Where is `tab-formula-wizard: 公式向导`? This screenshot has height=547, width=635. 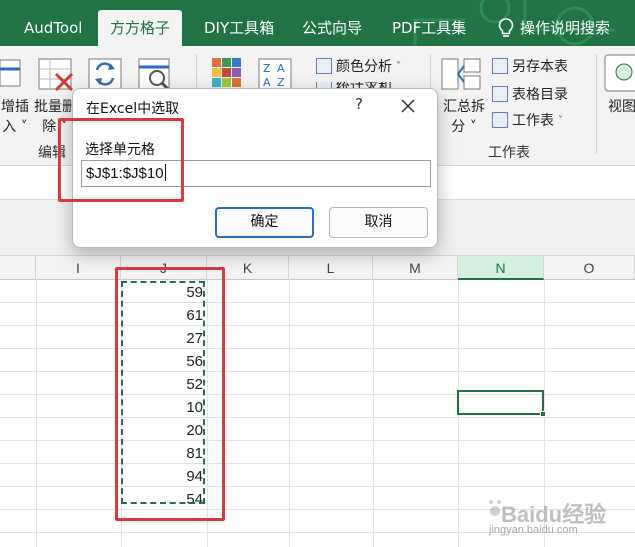 tab-formula-wizard: 公式向导 is located at coordinates (332, 28).